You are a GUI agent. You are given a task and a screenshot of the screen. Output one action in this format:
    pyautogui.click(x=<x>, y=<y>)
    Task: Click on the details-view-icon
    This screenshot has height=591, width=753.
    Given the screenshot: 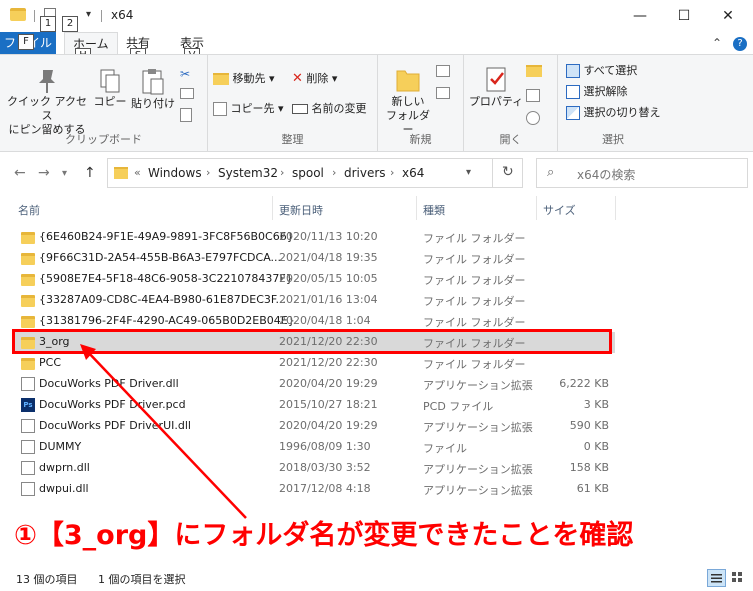 What is the action you would take?
    pyautogui.click(x=716, y=578)
    